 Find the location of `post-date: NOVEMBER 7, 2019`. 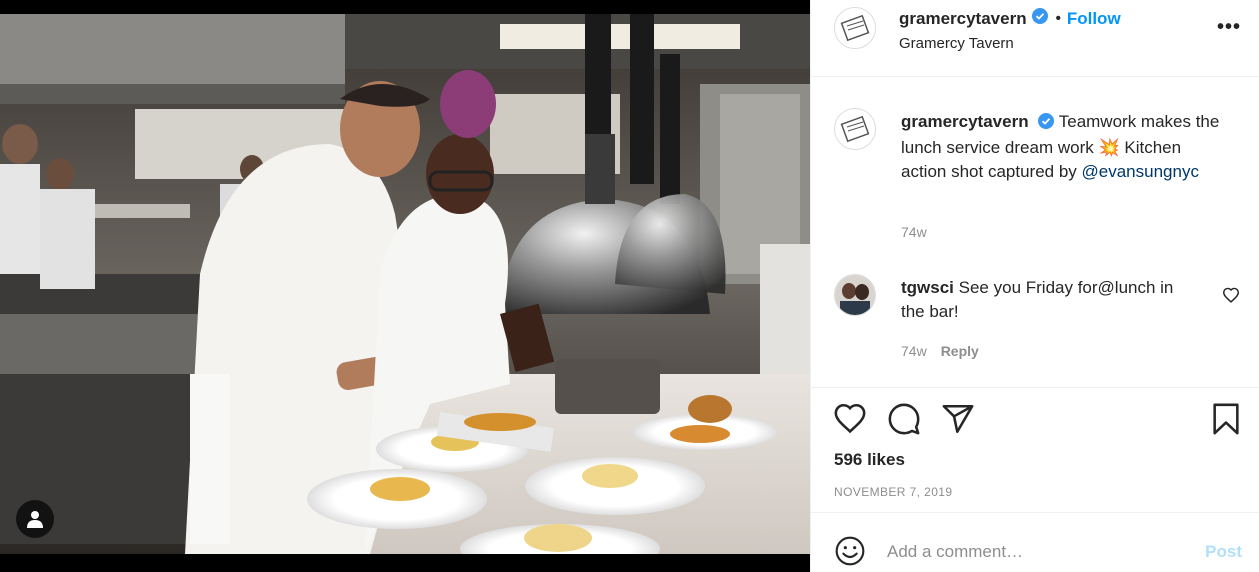

post-date: NOVEMBER 7, 2019 is located at coordinates (893, 492).